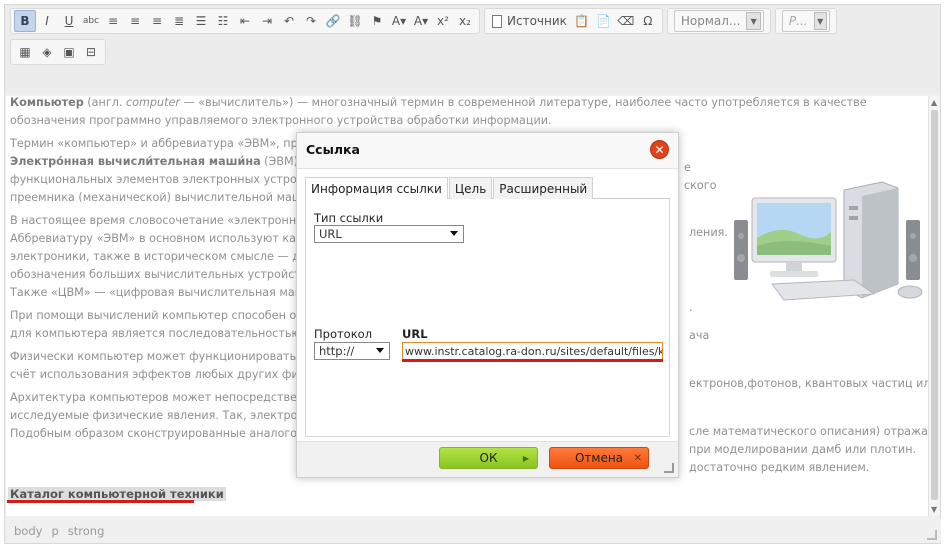 The height and width of the screenshot is (546, 945). What do you see at coordinates (311, 21) in the screenshot?
I see `redo-button: ↷` at bounding box center [311, 21].